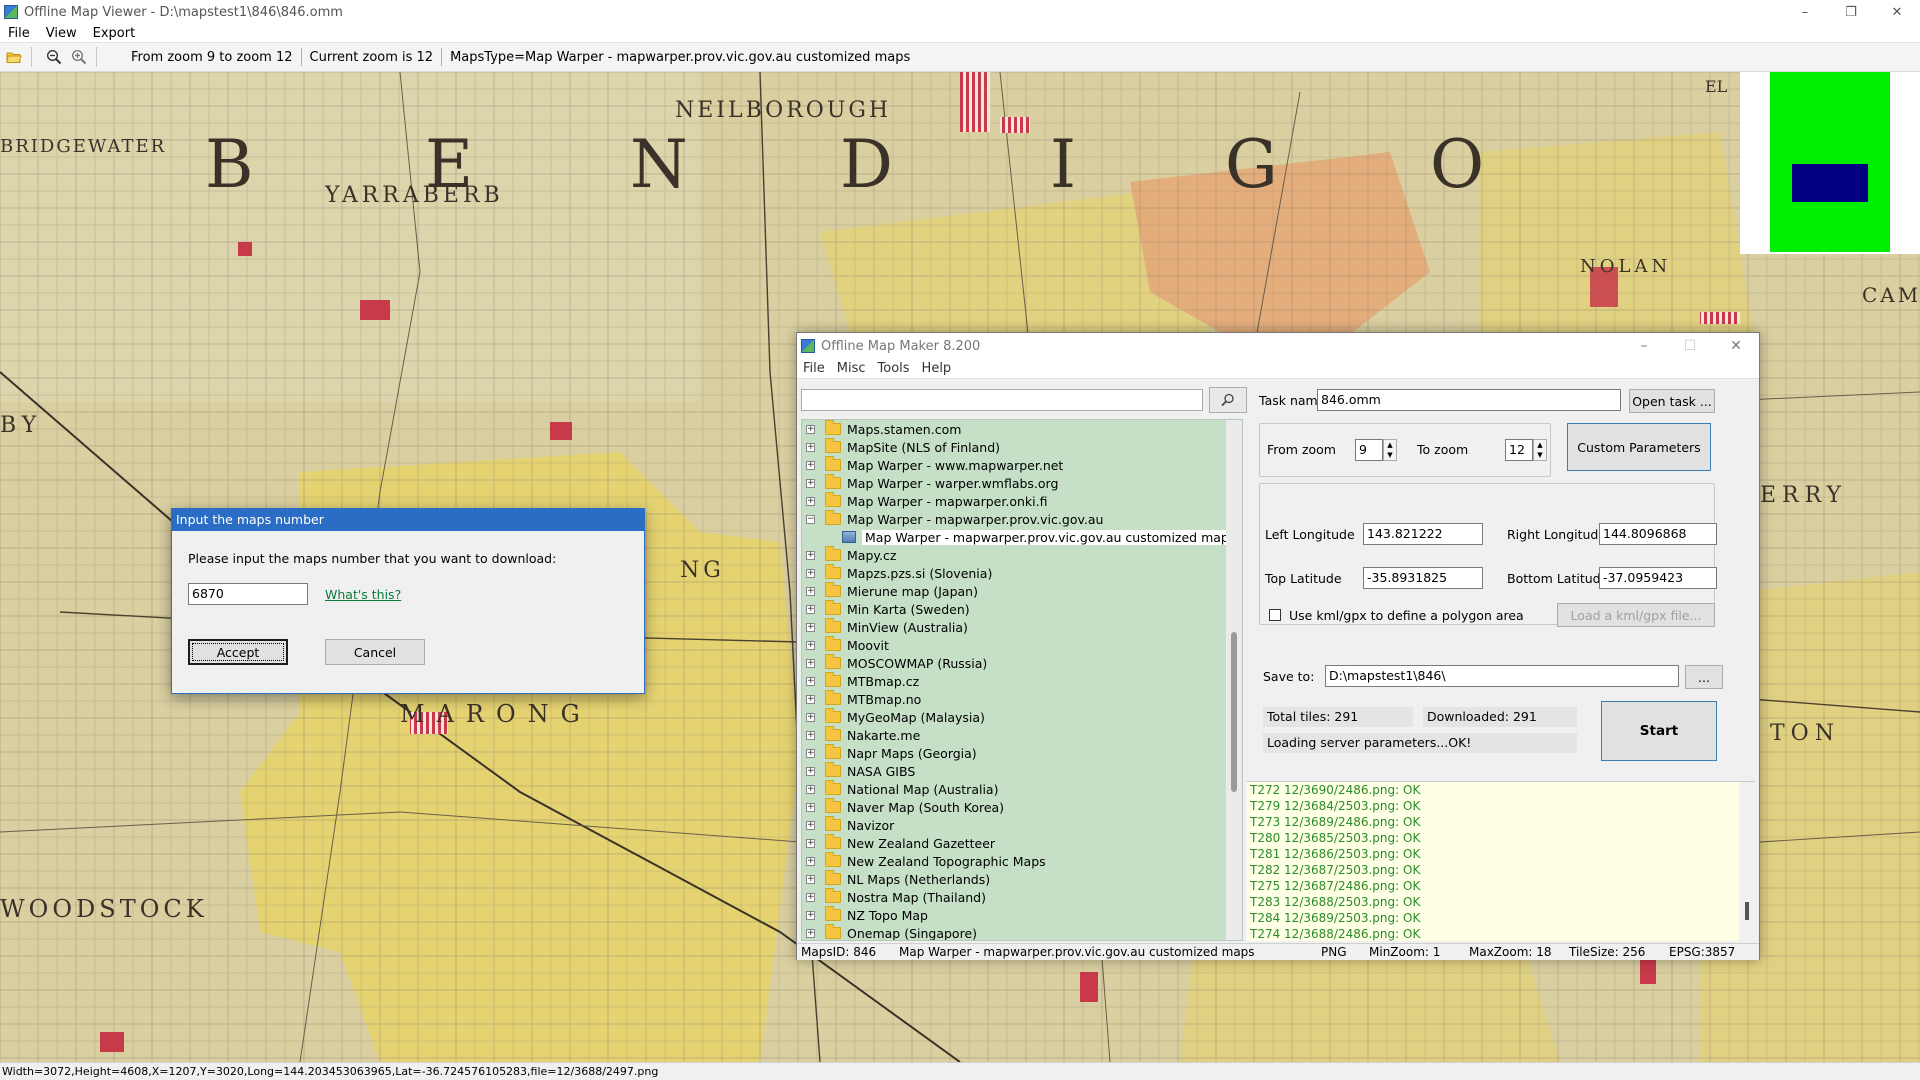 The image size is (1920, 1080). What do you see at coordinates (1423, 534) in the screenshot?
I see `left-longitude-input: 143.821222` at bounding box center [1423, 534].